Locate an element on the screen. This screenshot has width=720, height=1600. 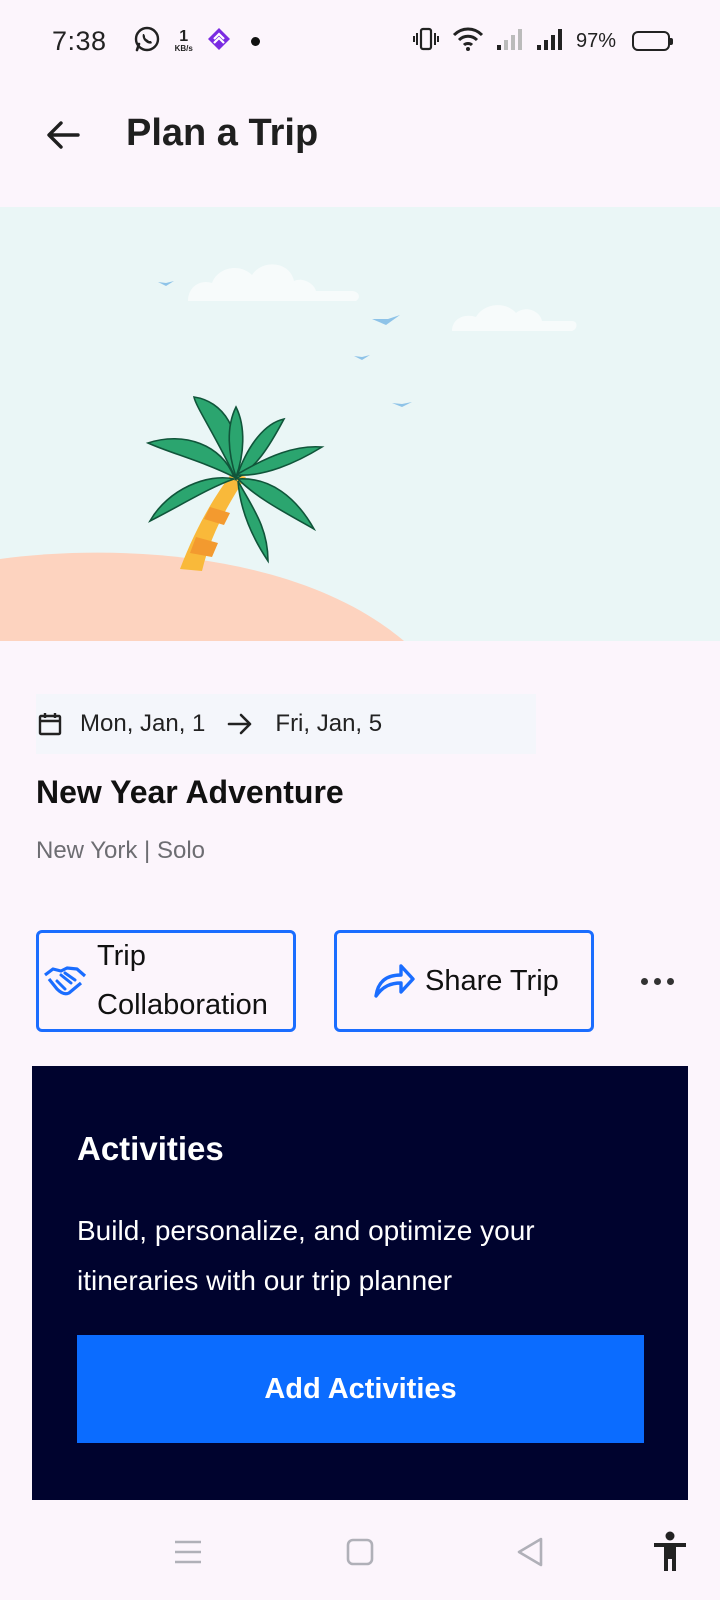
trip-collaboration-button: Trip Collaboration is located at coordinates (166, 981).